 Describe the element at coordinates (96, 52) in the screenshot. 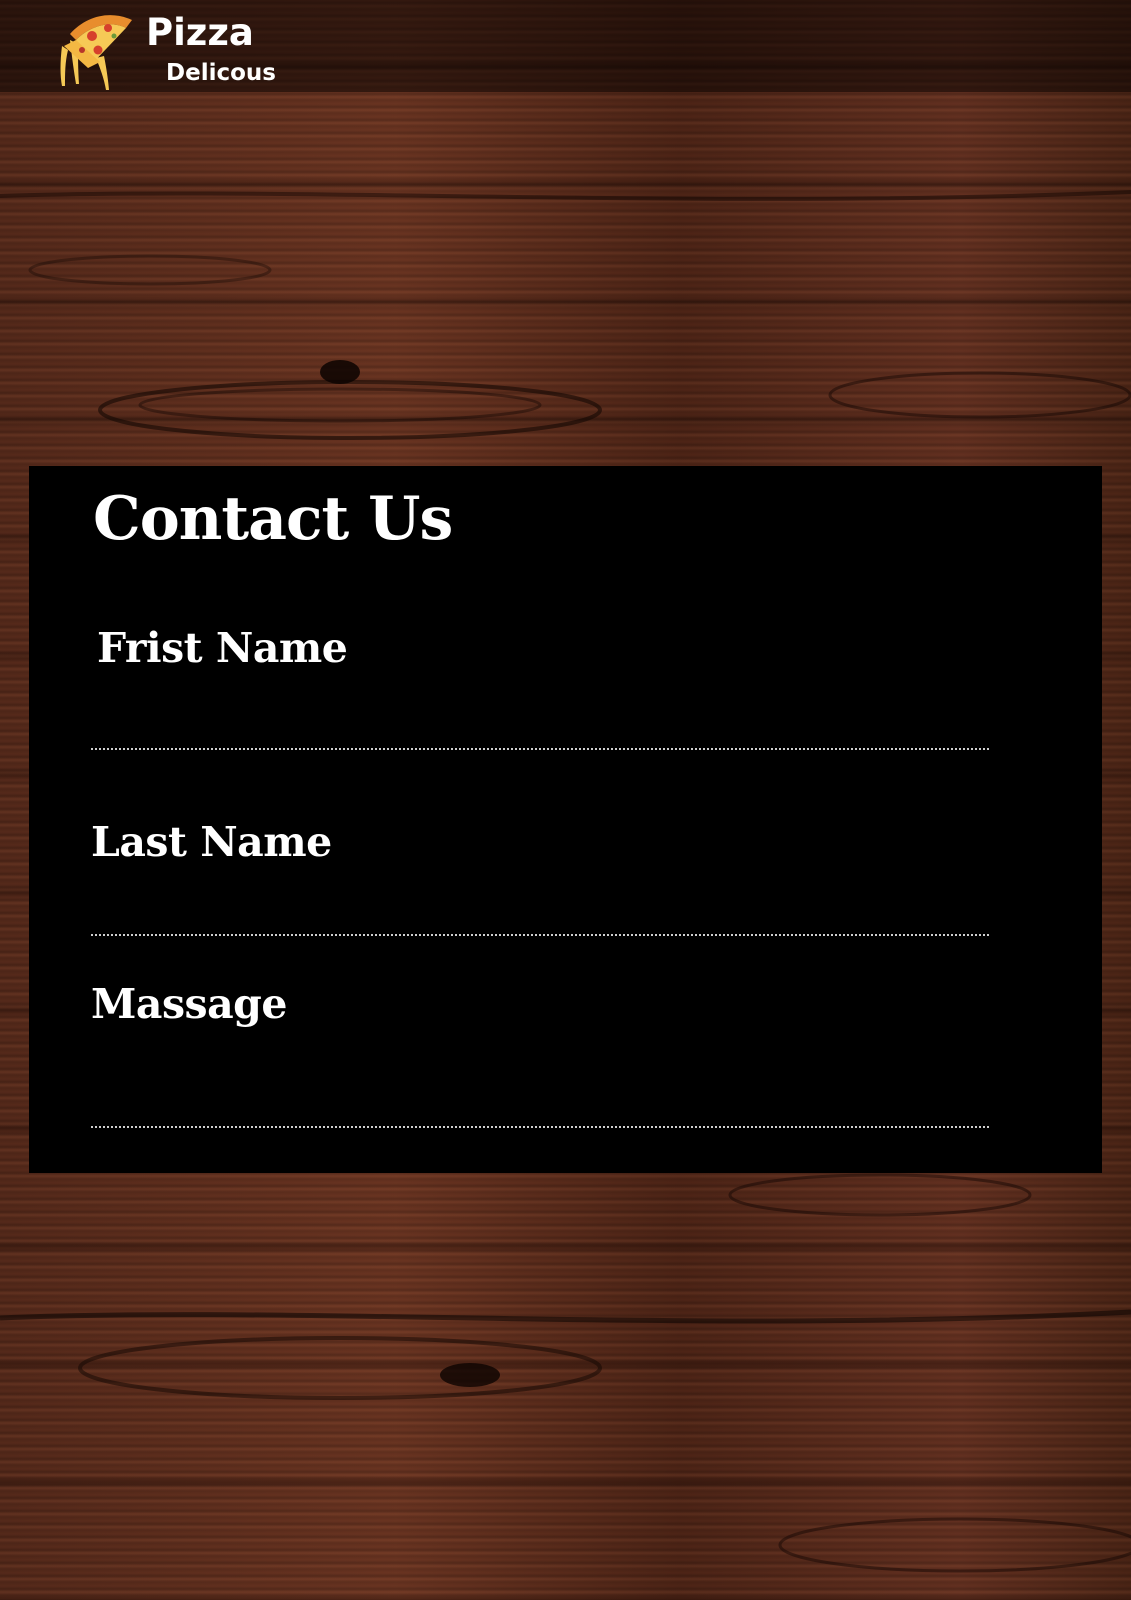

I see `pizza-slice-icon` at that location.